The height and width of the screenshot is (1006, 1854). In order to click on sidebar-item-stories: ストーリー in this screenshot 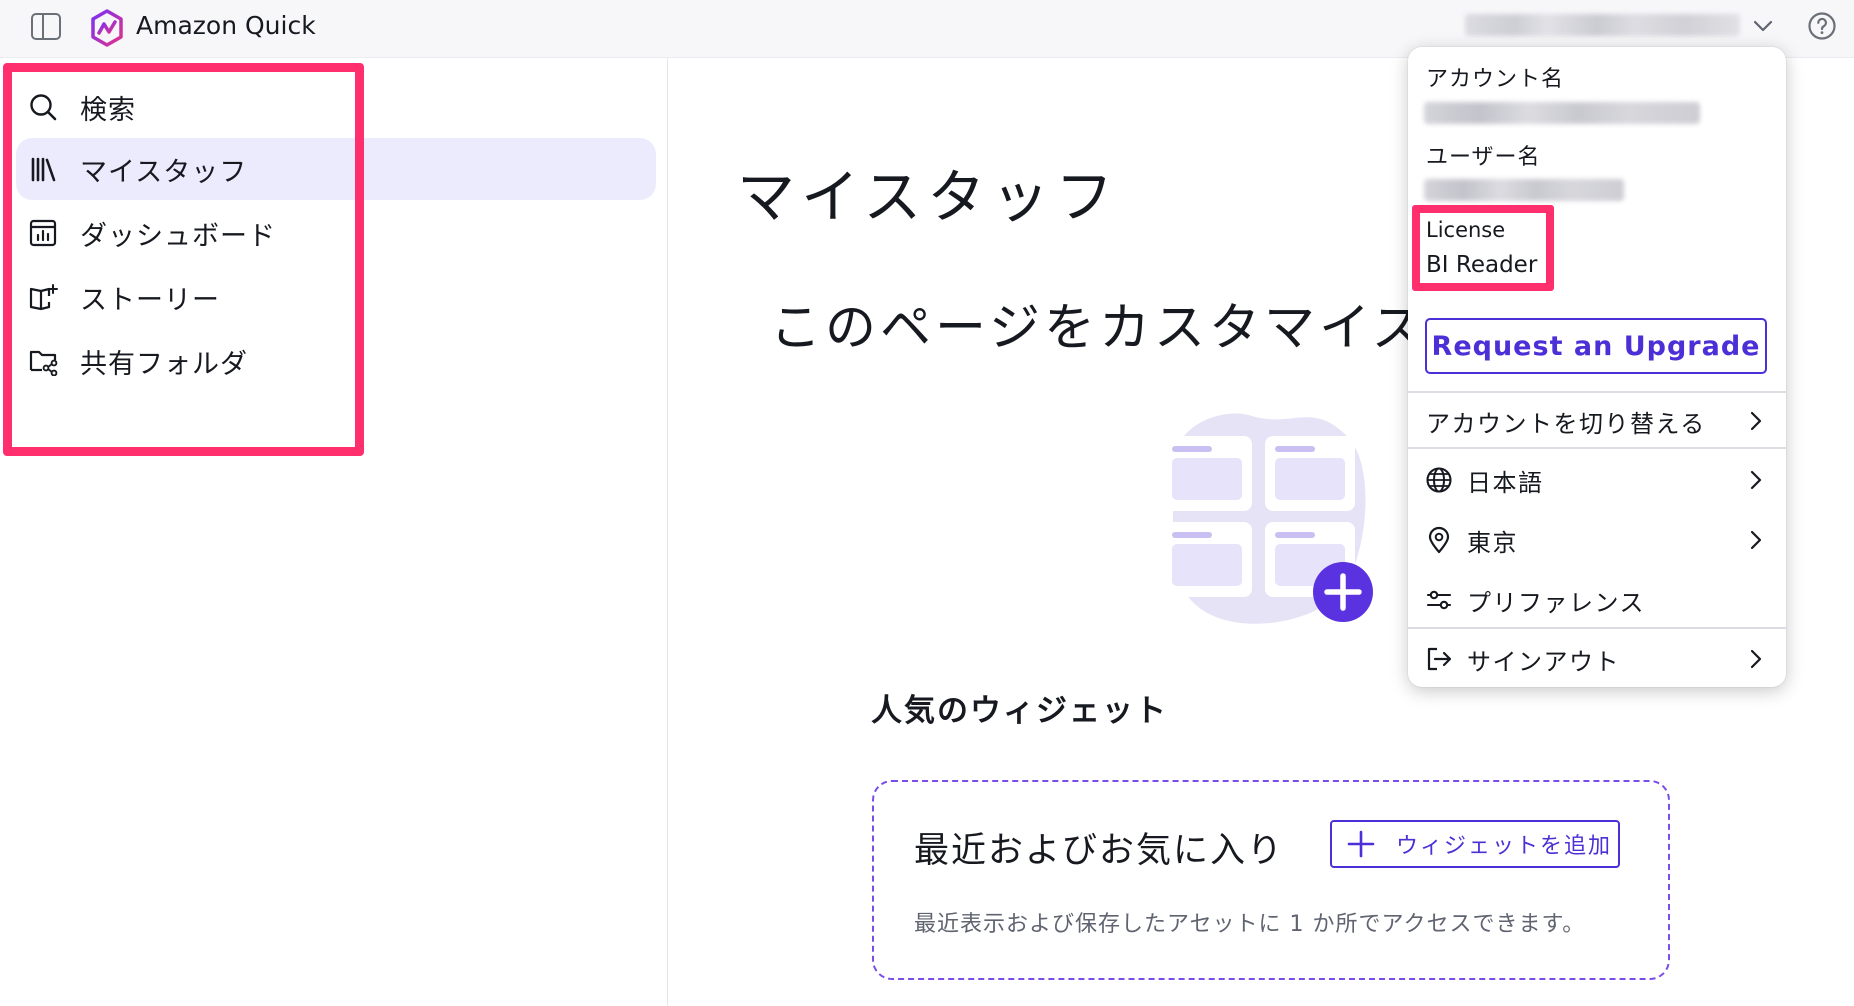, I will do `click(336, 297)`.